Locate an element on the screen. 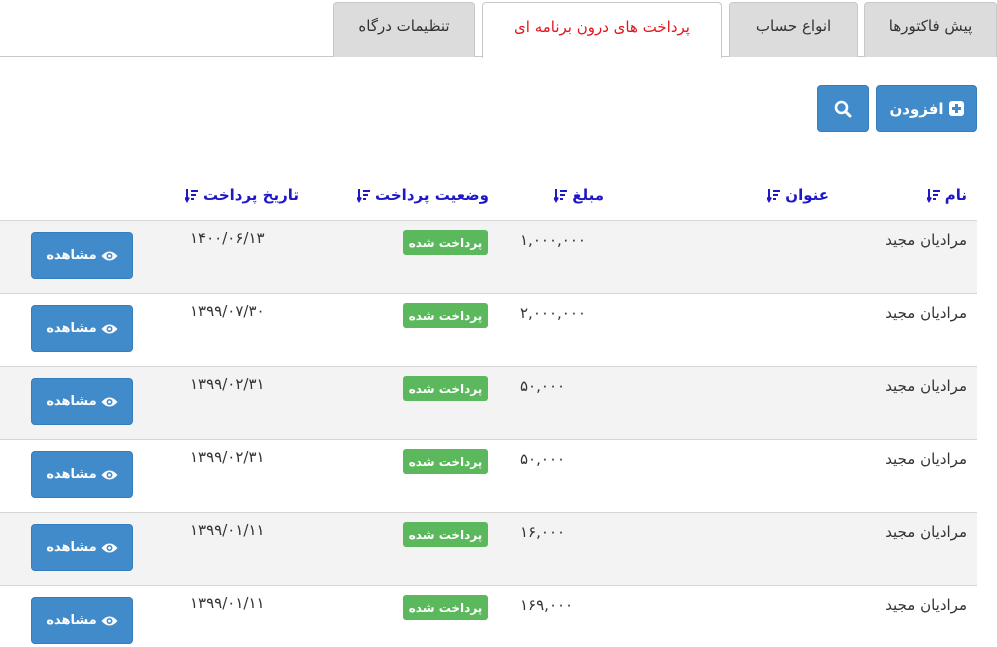 The height and width of the screenshot is (647, 997). column-header-date: تاریخ پرداخت is located at coordinates (241, 195).